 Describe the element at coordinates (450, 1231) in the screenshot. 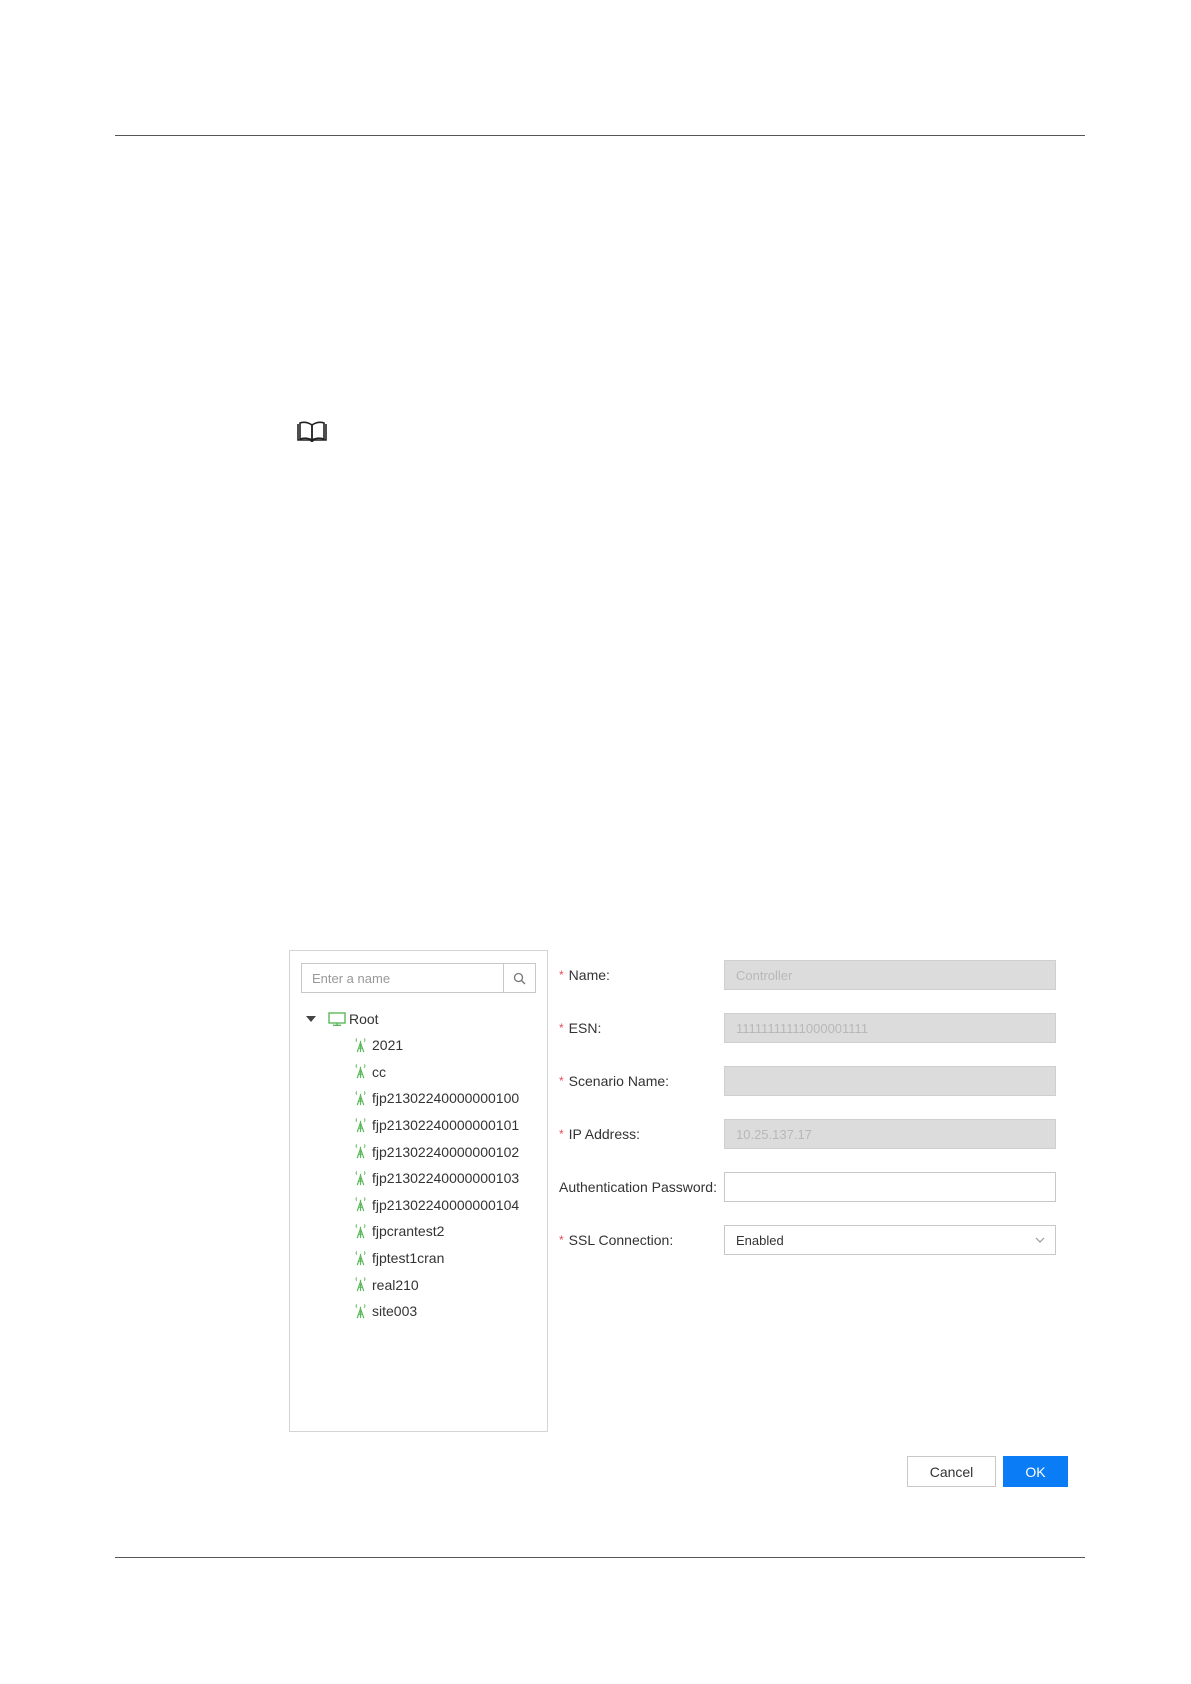

I see `tree-item: fjpcrantest2` at that location.